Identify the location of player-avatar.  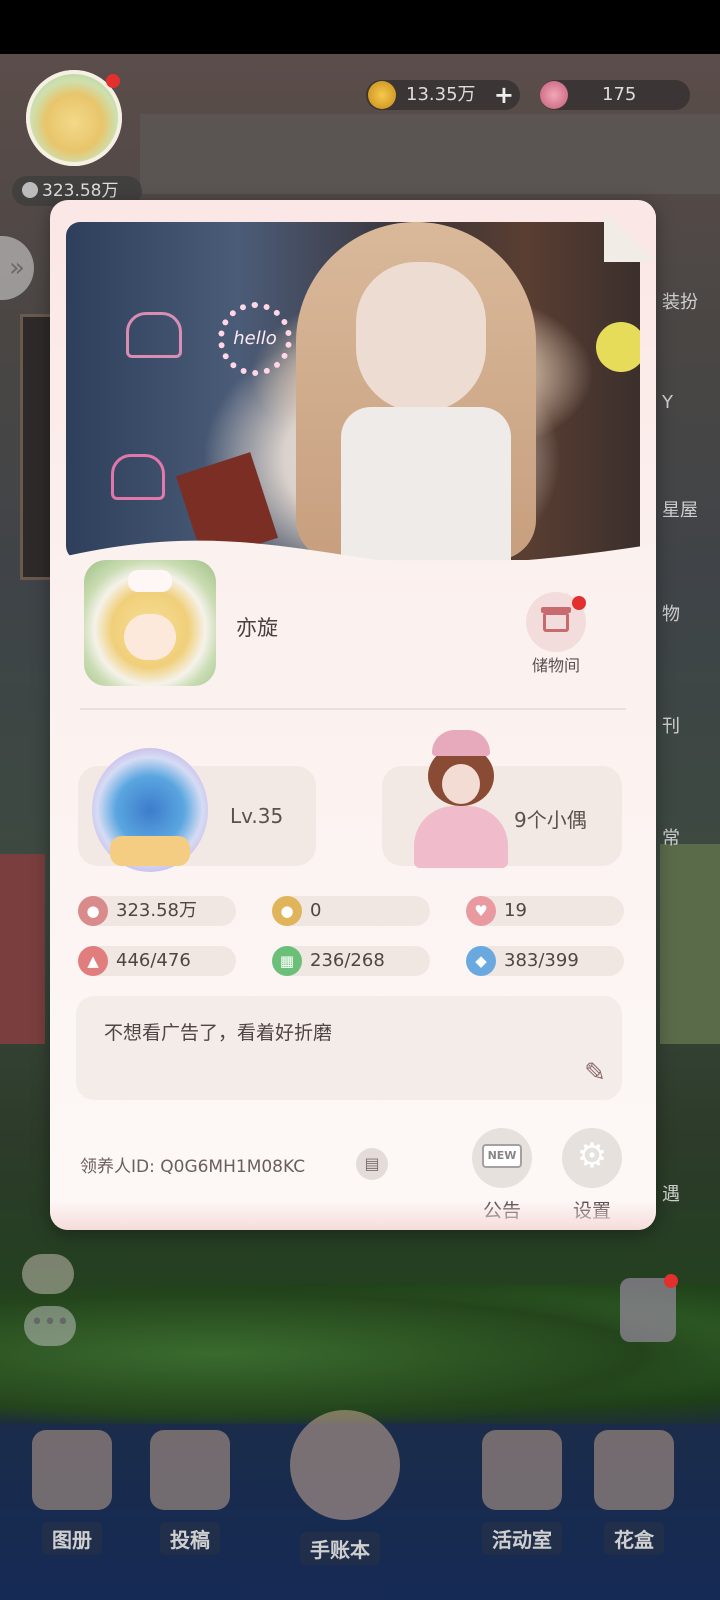
(74, 118).